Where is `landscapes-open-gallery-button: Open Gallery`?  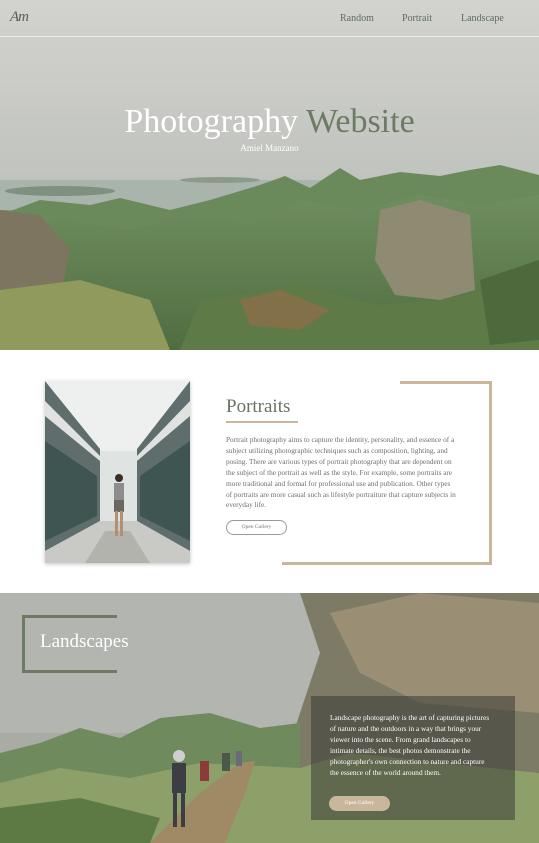
landscapes-open-gallery-button: Open Gallery is located at coordinates (359, 803).